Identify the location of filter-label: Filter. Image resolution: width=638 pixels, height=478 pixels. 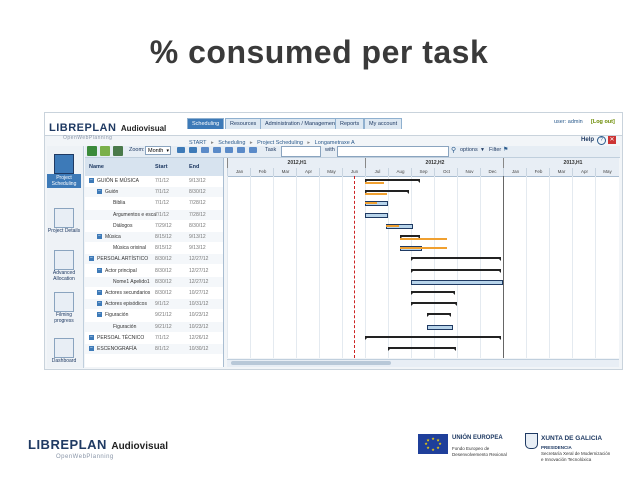
(495, 150).